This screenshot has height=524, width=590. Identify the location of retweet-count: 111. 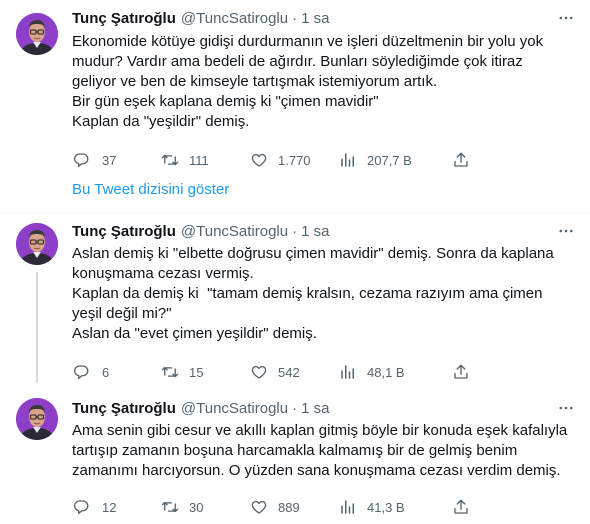
(199, 160).